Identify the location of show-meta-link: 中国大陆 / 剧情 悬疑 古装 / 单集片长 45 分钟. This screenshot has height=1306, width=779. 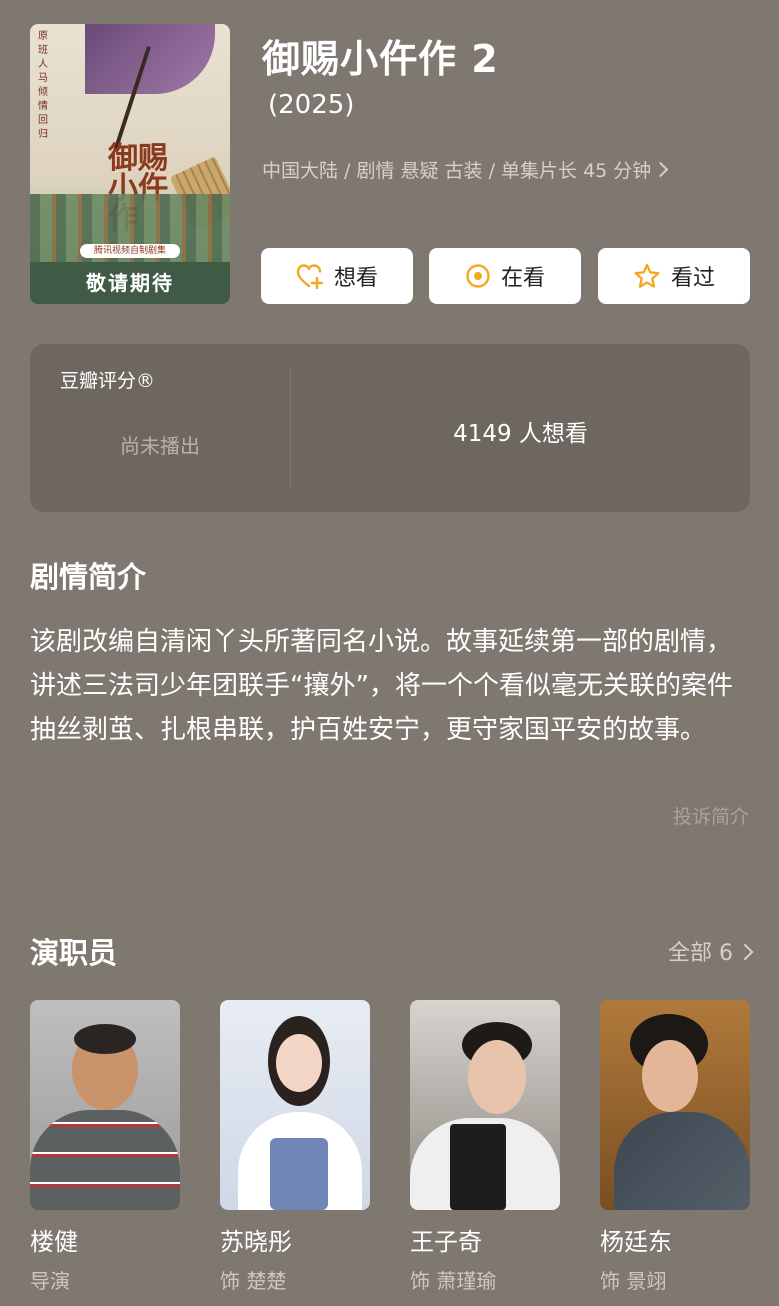
(465, 169).